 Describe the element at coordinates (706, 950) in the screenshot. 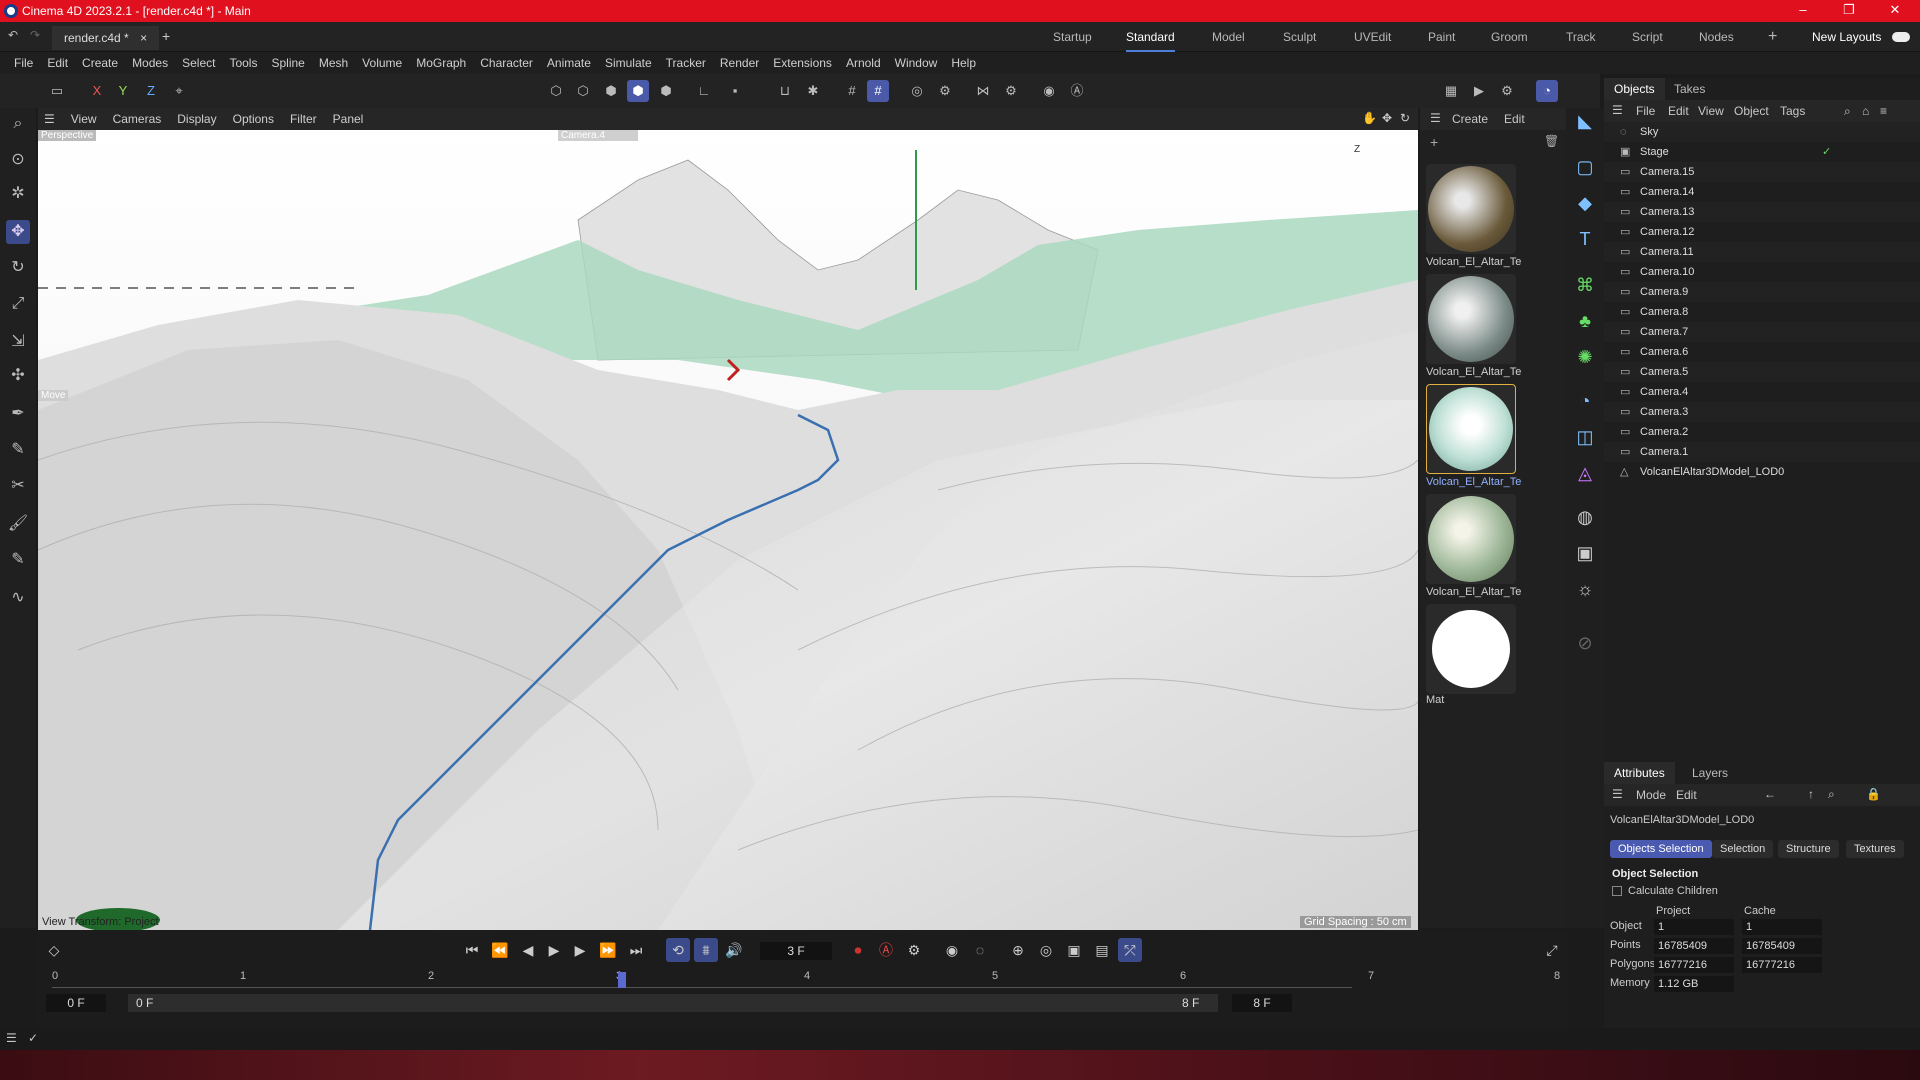

I see `fps-icon: ⩩` at that location.